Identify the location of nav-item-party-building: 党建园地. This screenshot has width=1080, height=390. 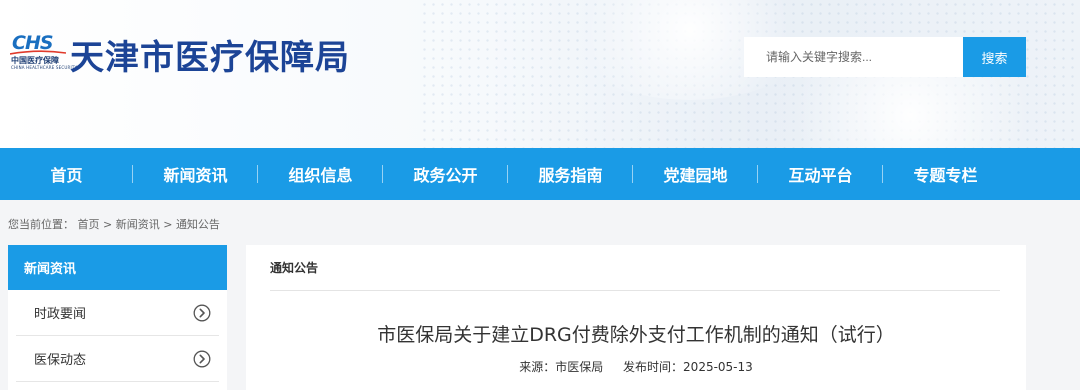
(695, 174).